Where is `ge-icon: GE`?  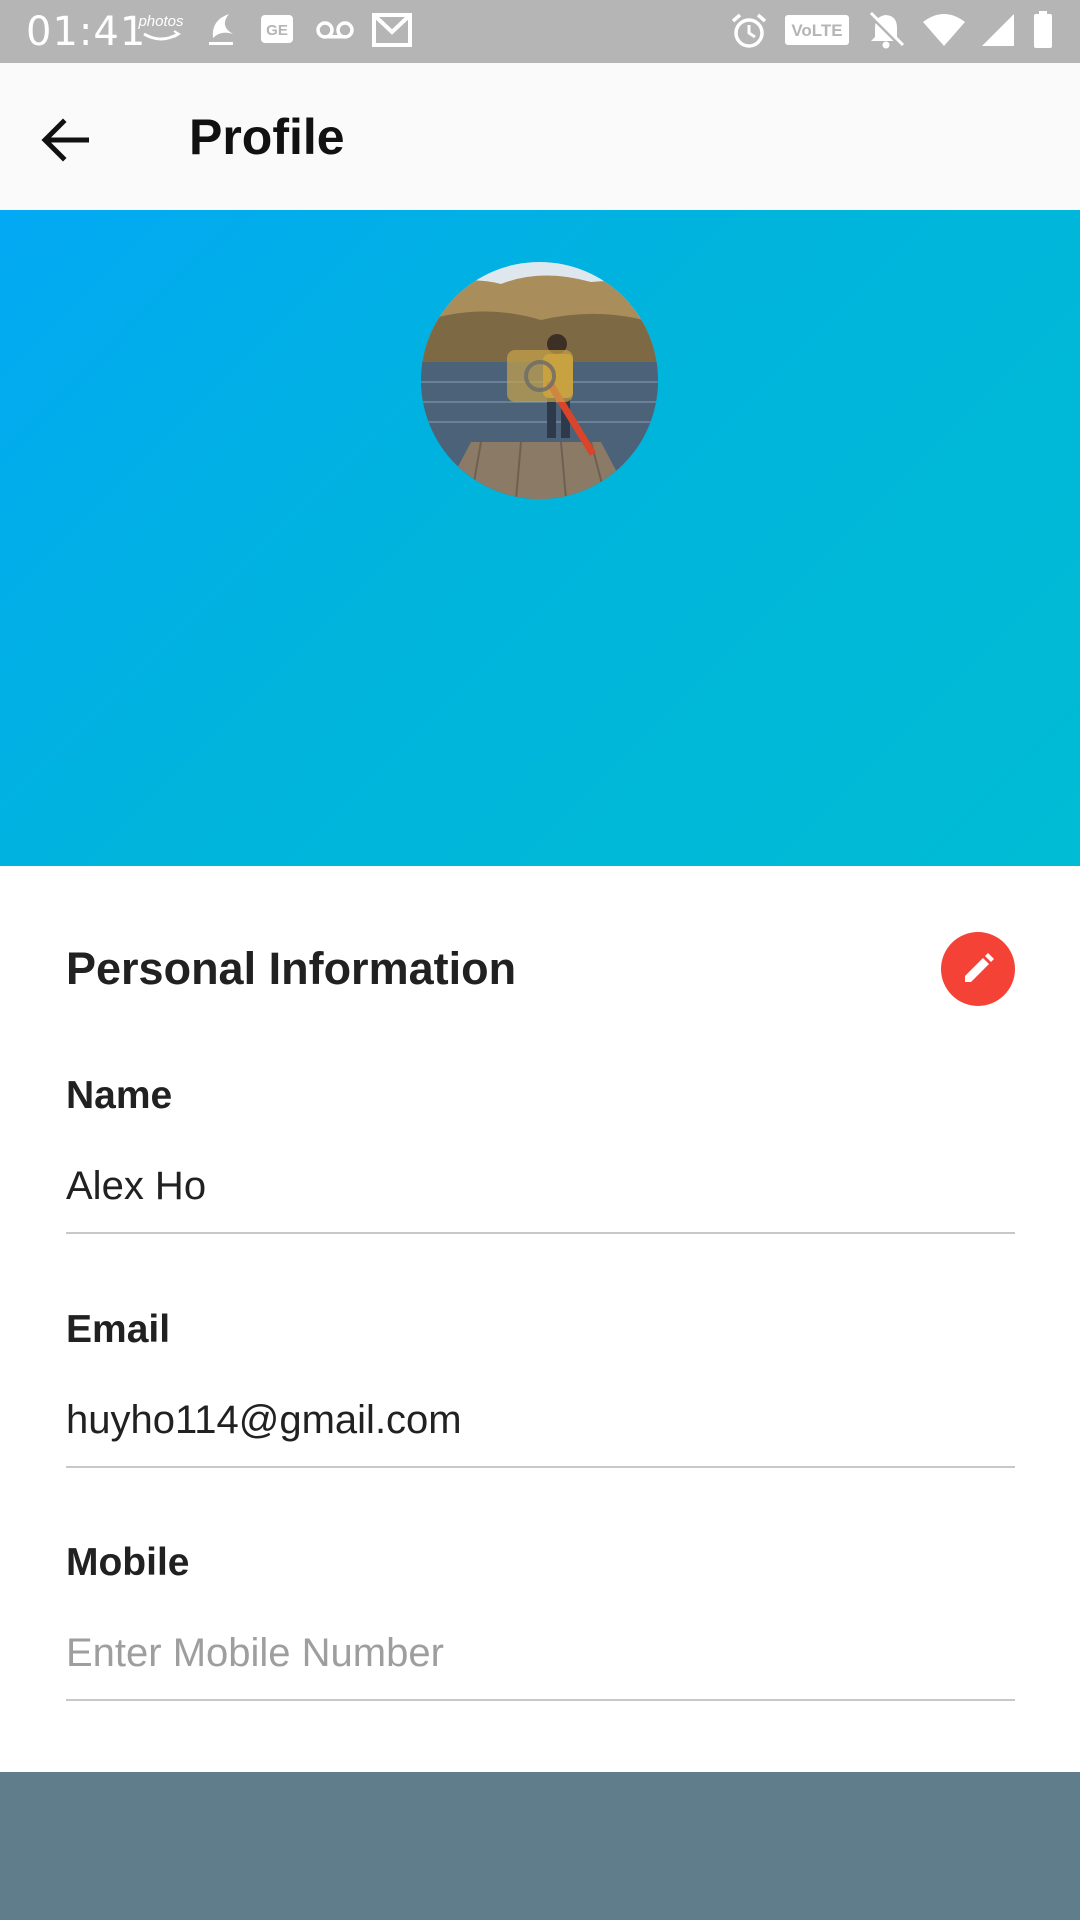 ge-icon: GE is located at coordinates (277, 31).